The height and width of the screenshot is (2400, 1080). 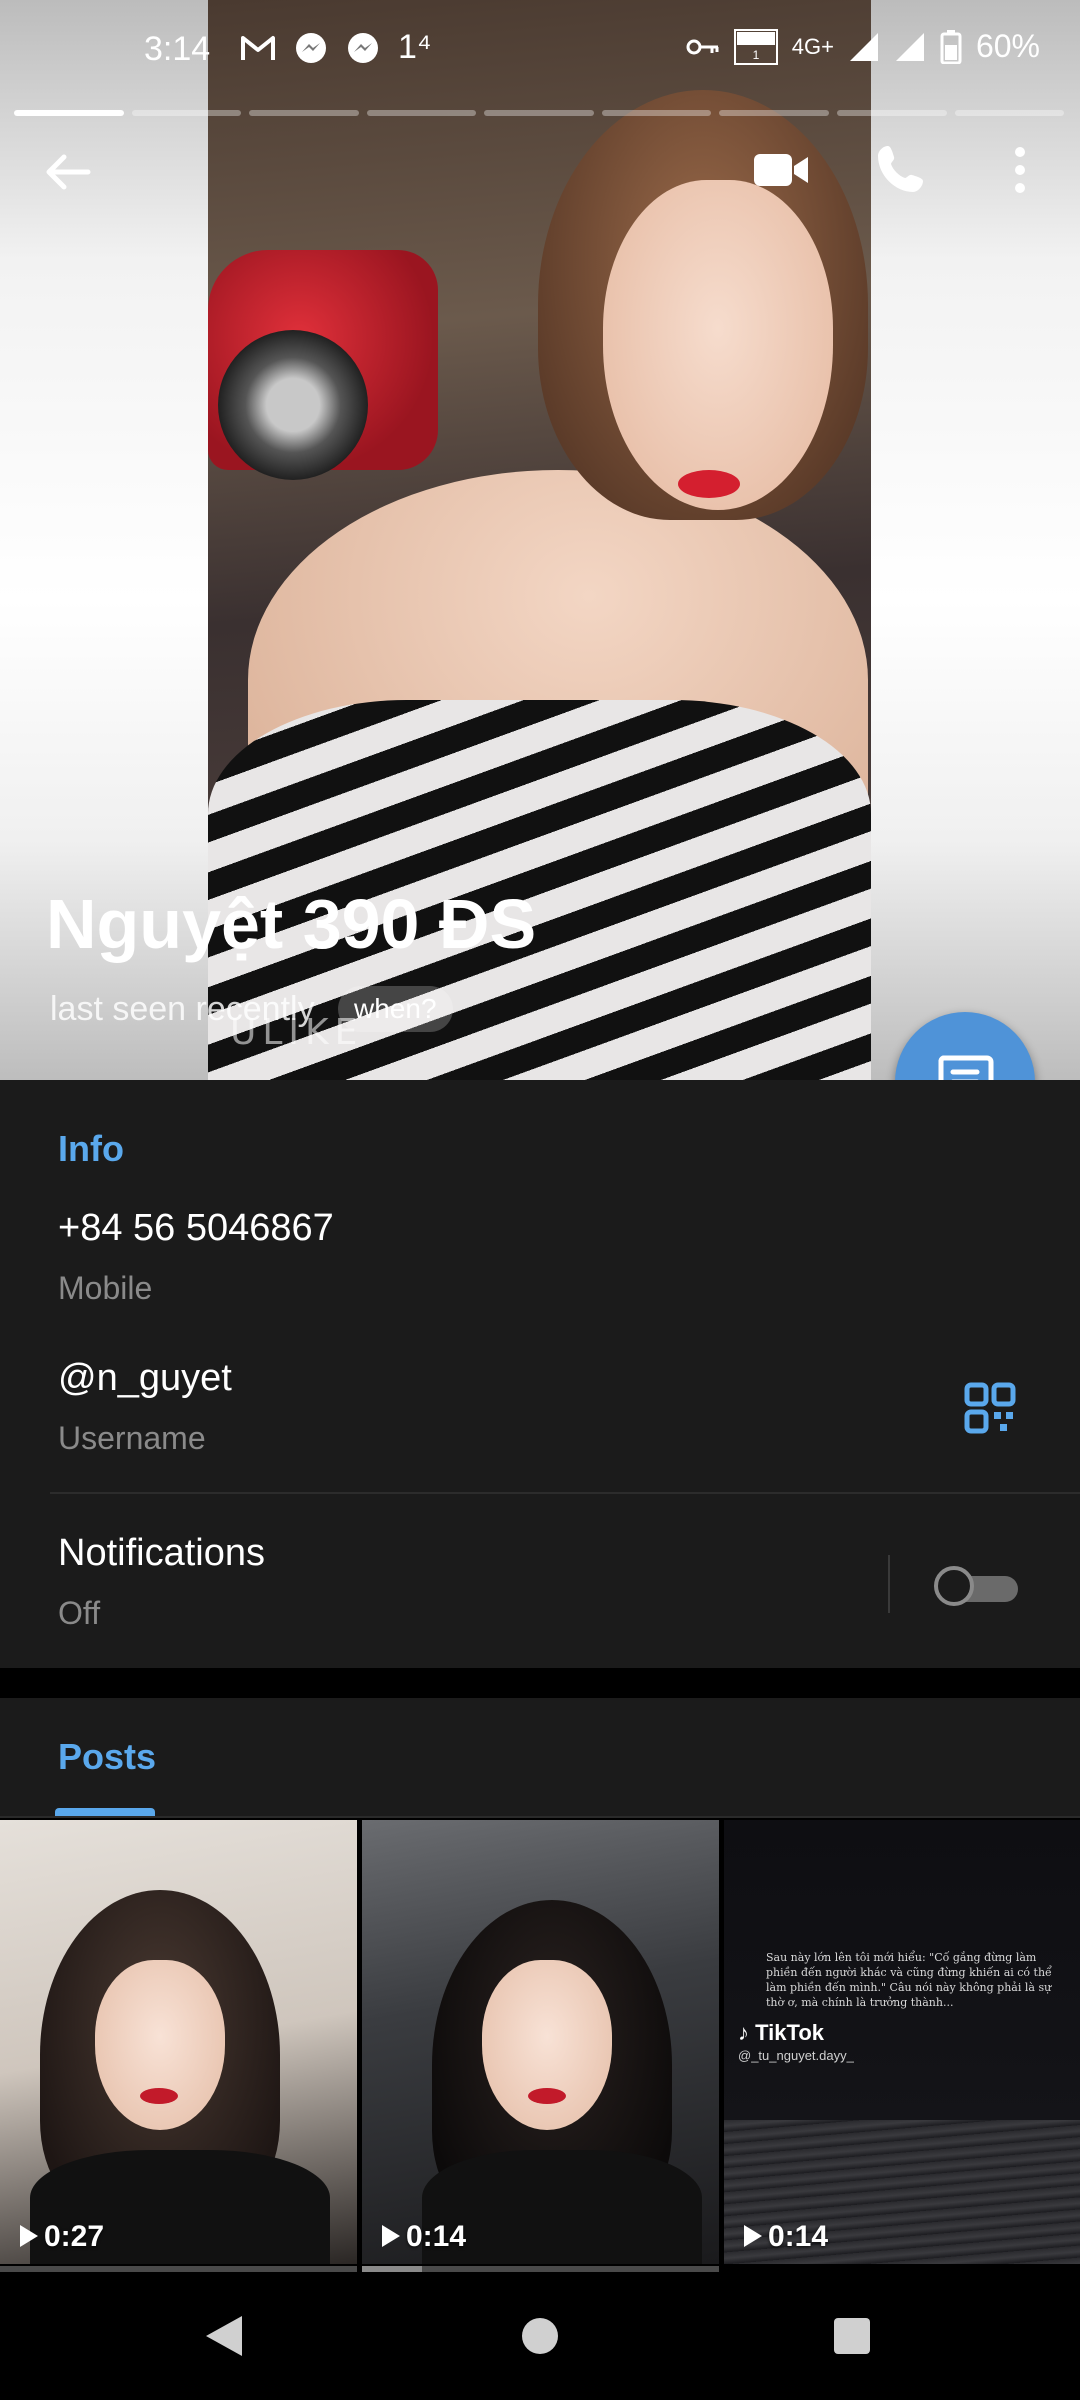 What do you see at coordinates (311, 47) in the screenshot?
I see `messenger-icon` at bounding box center [311, 47].